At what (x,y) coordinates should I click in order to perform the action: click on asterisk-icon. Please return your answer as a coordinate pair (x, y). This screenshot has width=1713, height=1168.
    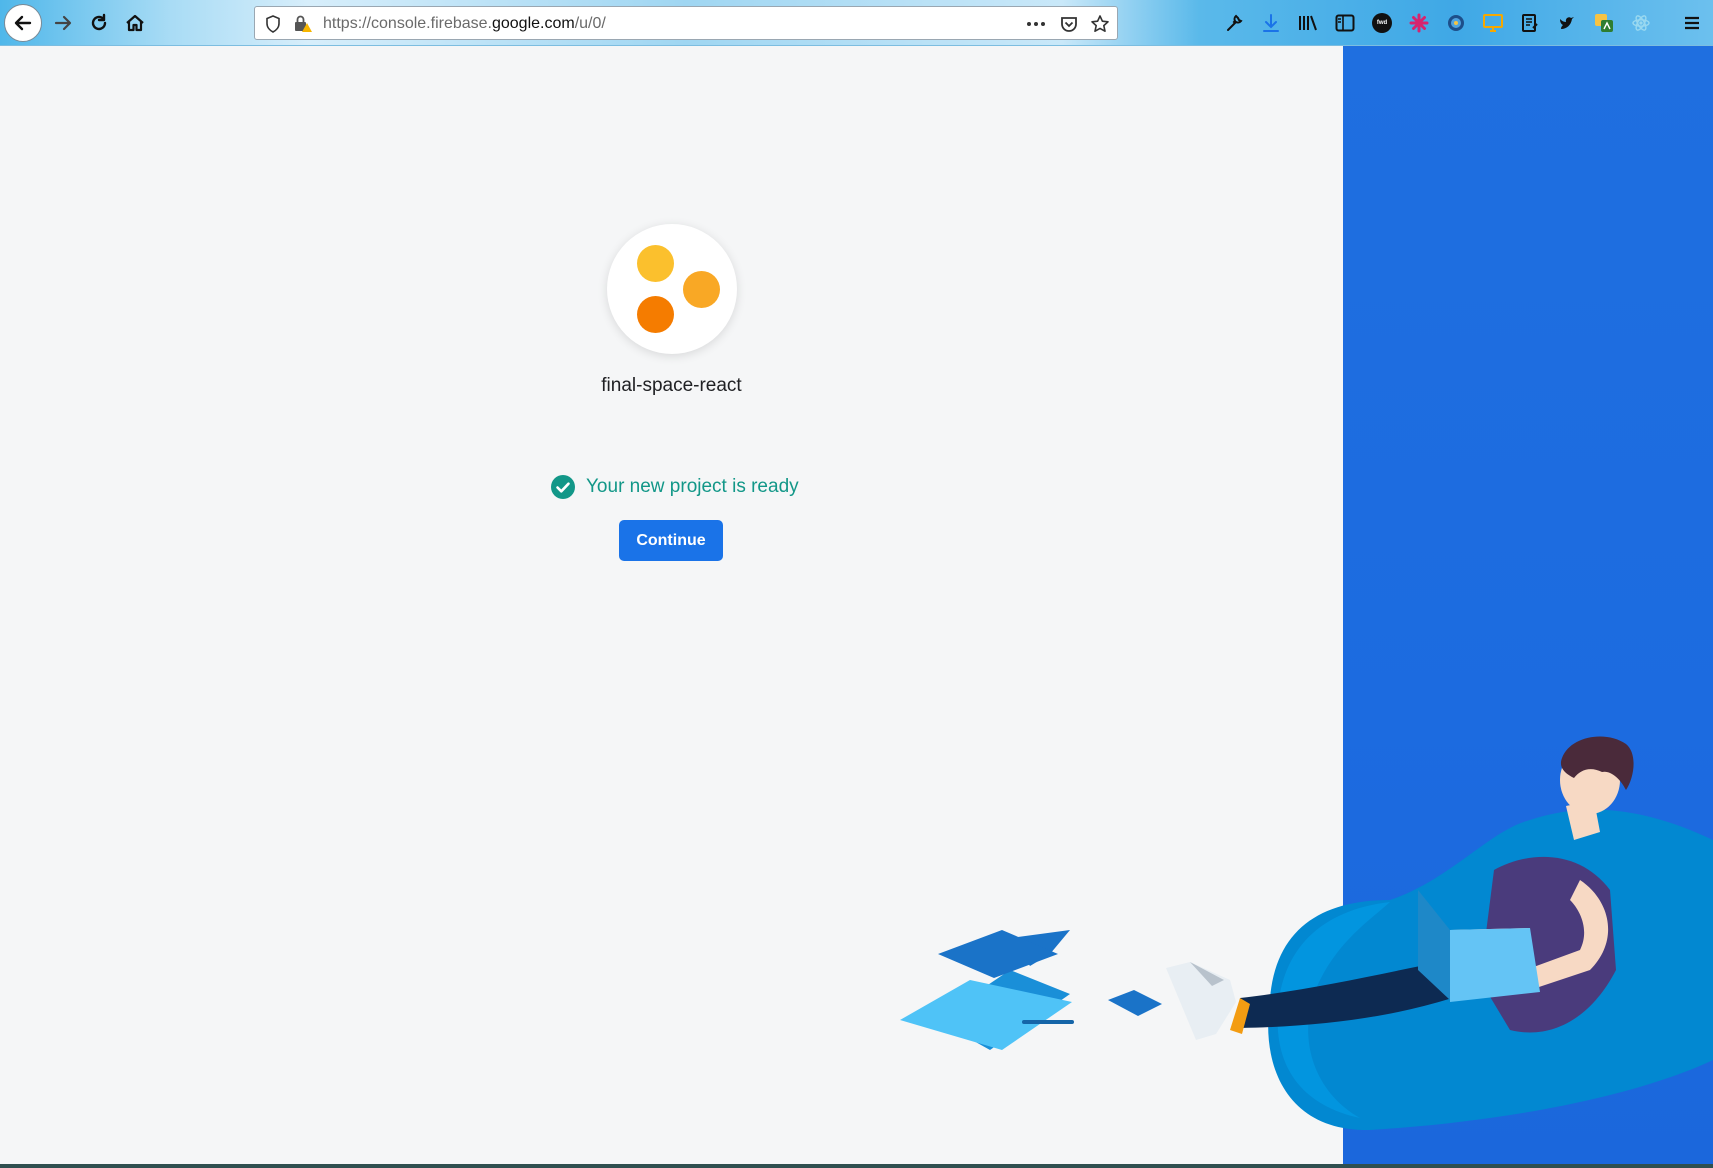
    Looking at the image, I should click on (1419, 23).